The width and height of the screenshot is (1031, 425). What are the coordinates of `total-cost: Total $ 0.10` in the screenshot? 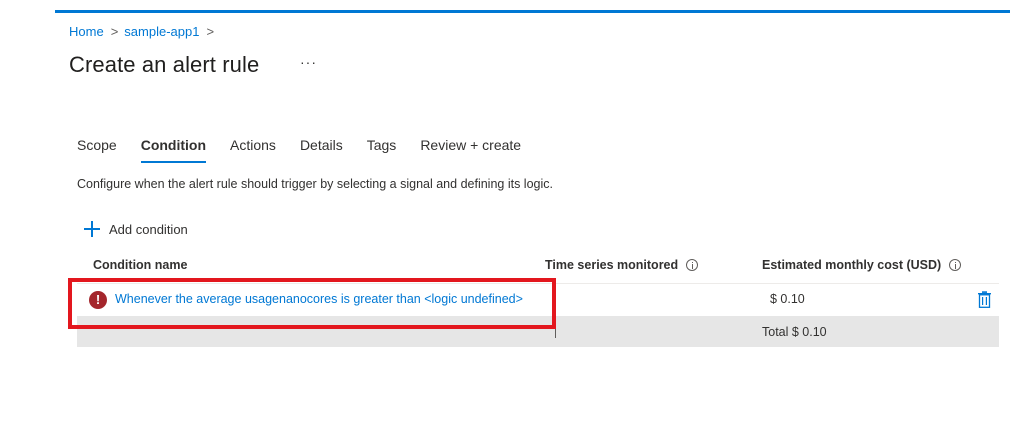 It's located at (794, 332).